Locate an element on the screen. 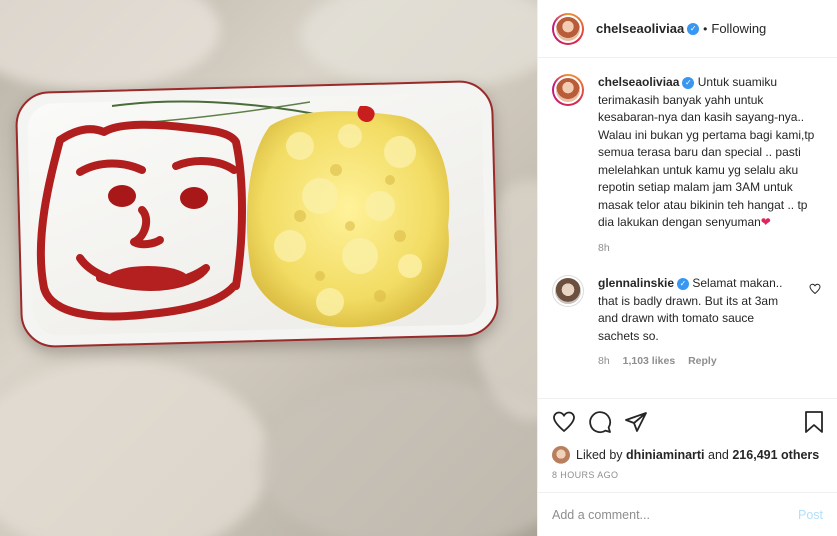  caption-meta: 8h is located at coordinates (710, 249).